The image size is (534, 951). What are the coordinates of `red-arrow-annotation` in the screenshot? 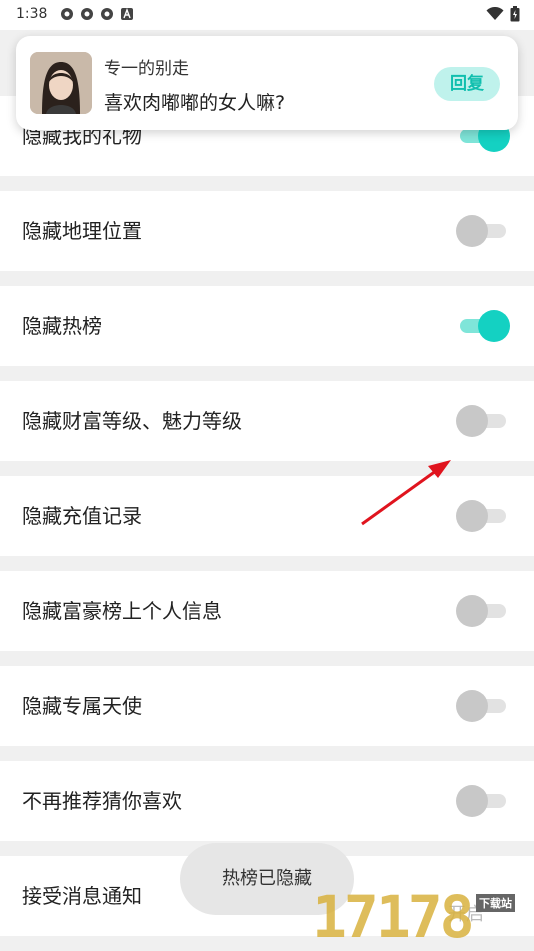 It's located at (406, 493).